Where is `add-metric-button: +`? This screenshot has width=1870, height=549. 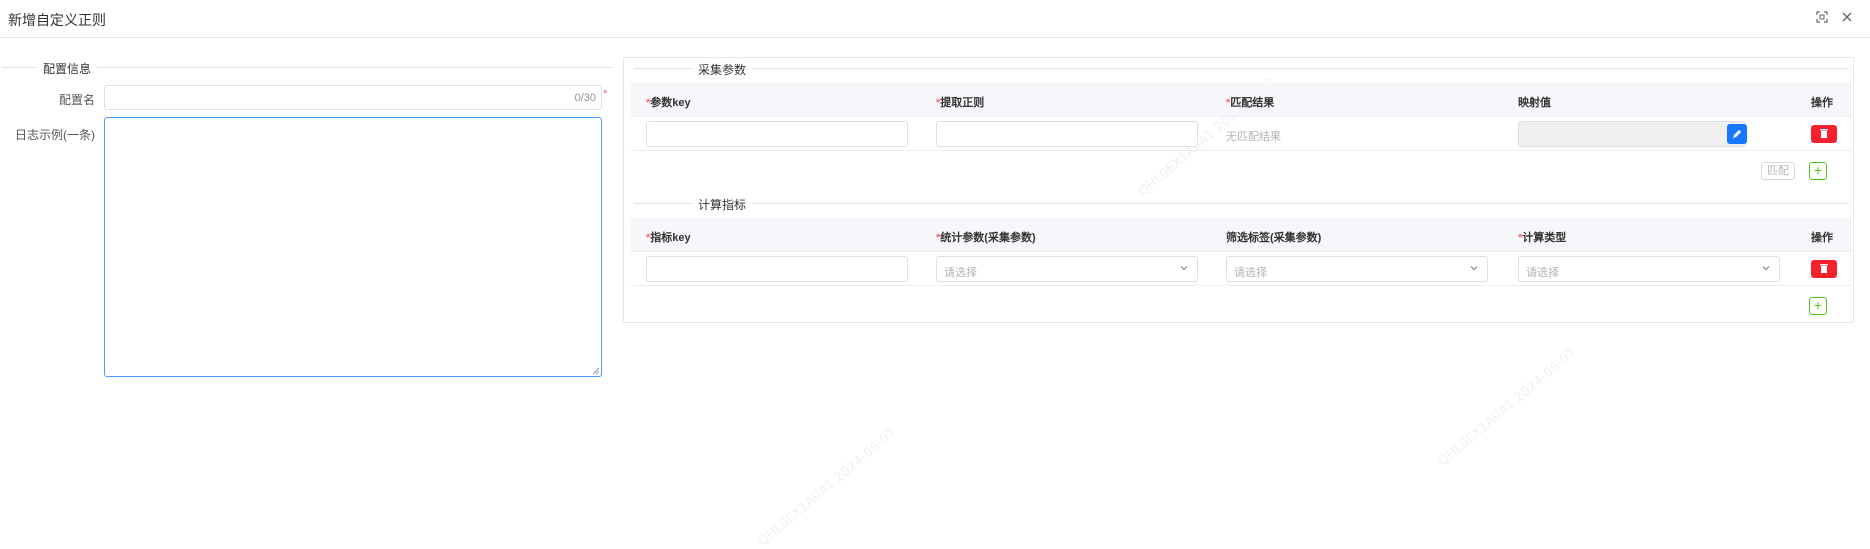 add-metric-button: + is located at coordinates (1818, 306).